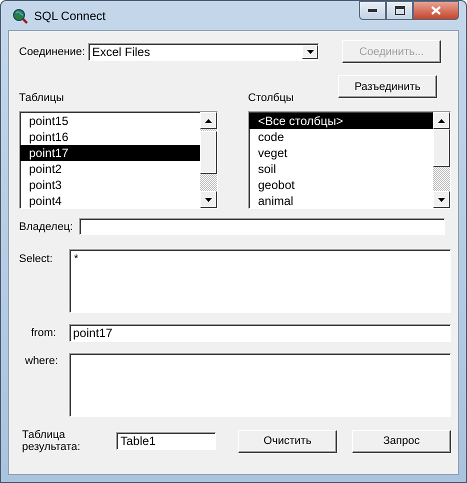  I want to click on connection-dropdown: Excel Files, so click(204, 51).